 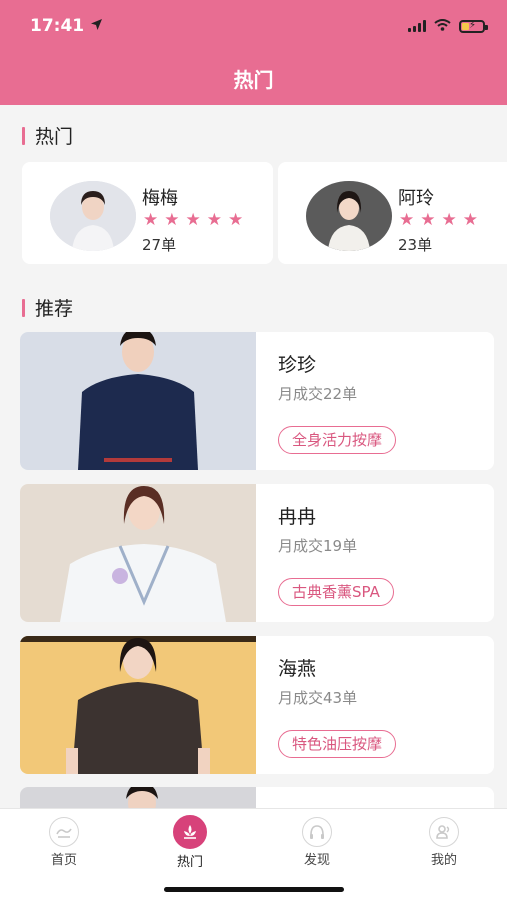 What do you see at coordinates (318, 546) in the screenshot?
I see `monthly-sales: 月成交19单` at bounding box center [318, 546].